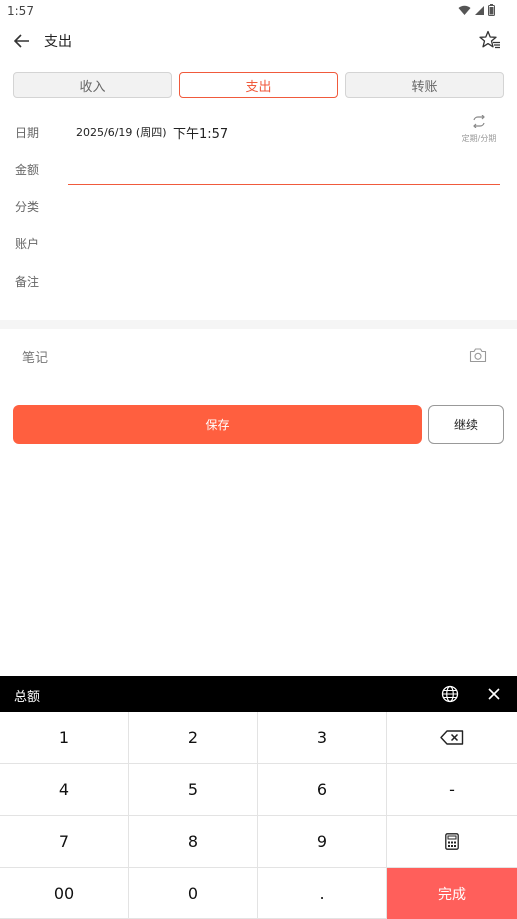  Describe the element at coordinates (258, 694) in the screenshot. I see `keyboard-header: 总额` at that location.